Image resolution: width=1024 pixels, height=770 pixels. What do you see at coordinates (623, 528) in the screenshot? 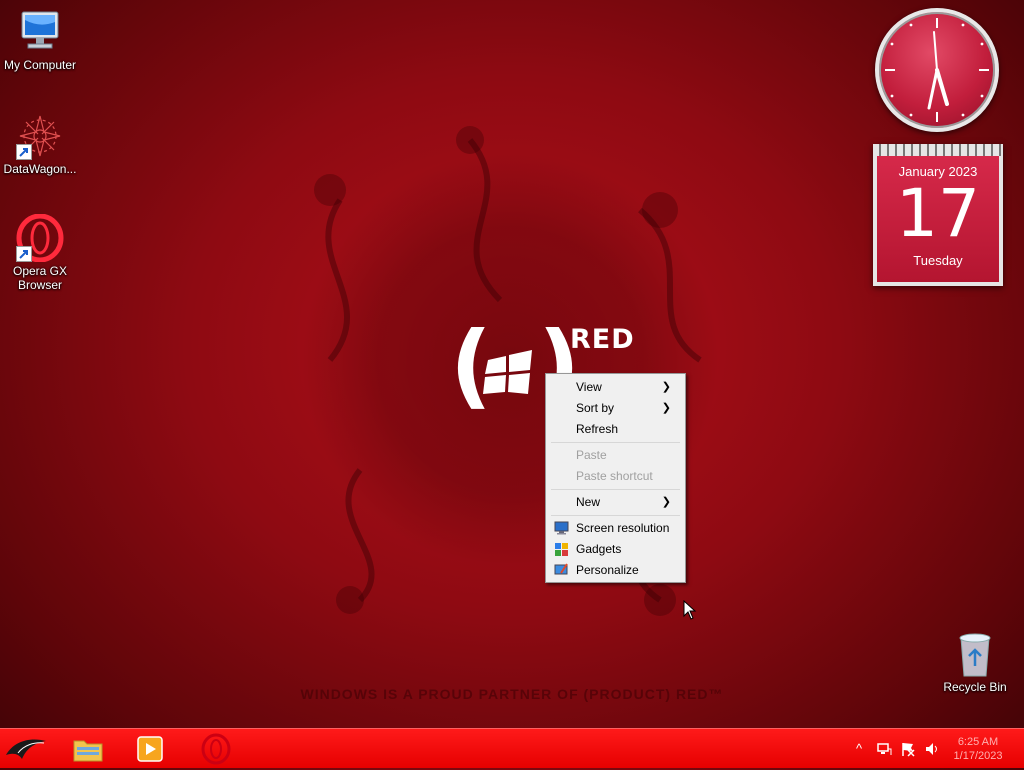
I see `screen-resolution-label: Screen resolution` at bounding box center [623, 528].